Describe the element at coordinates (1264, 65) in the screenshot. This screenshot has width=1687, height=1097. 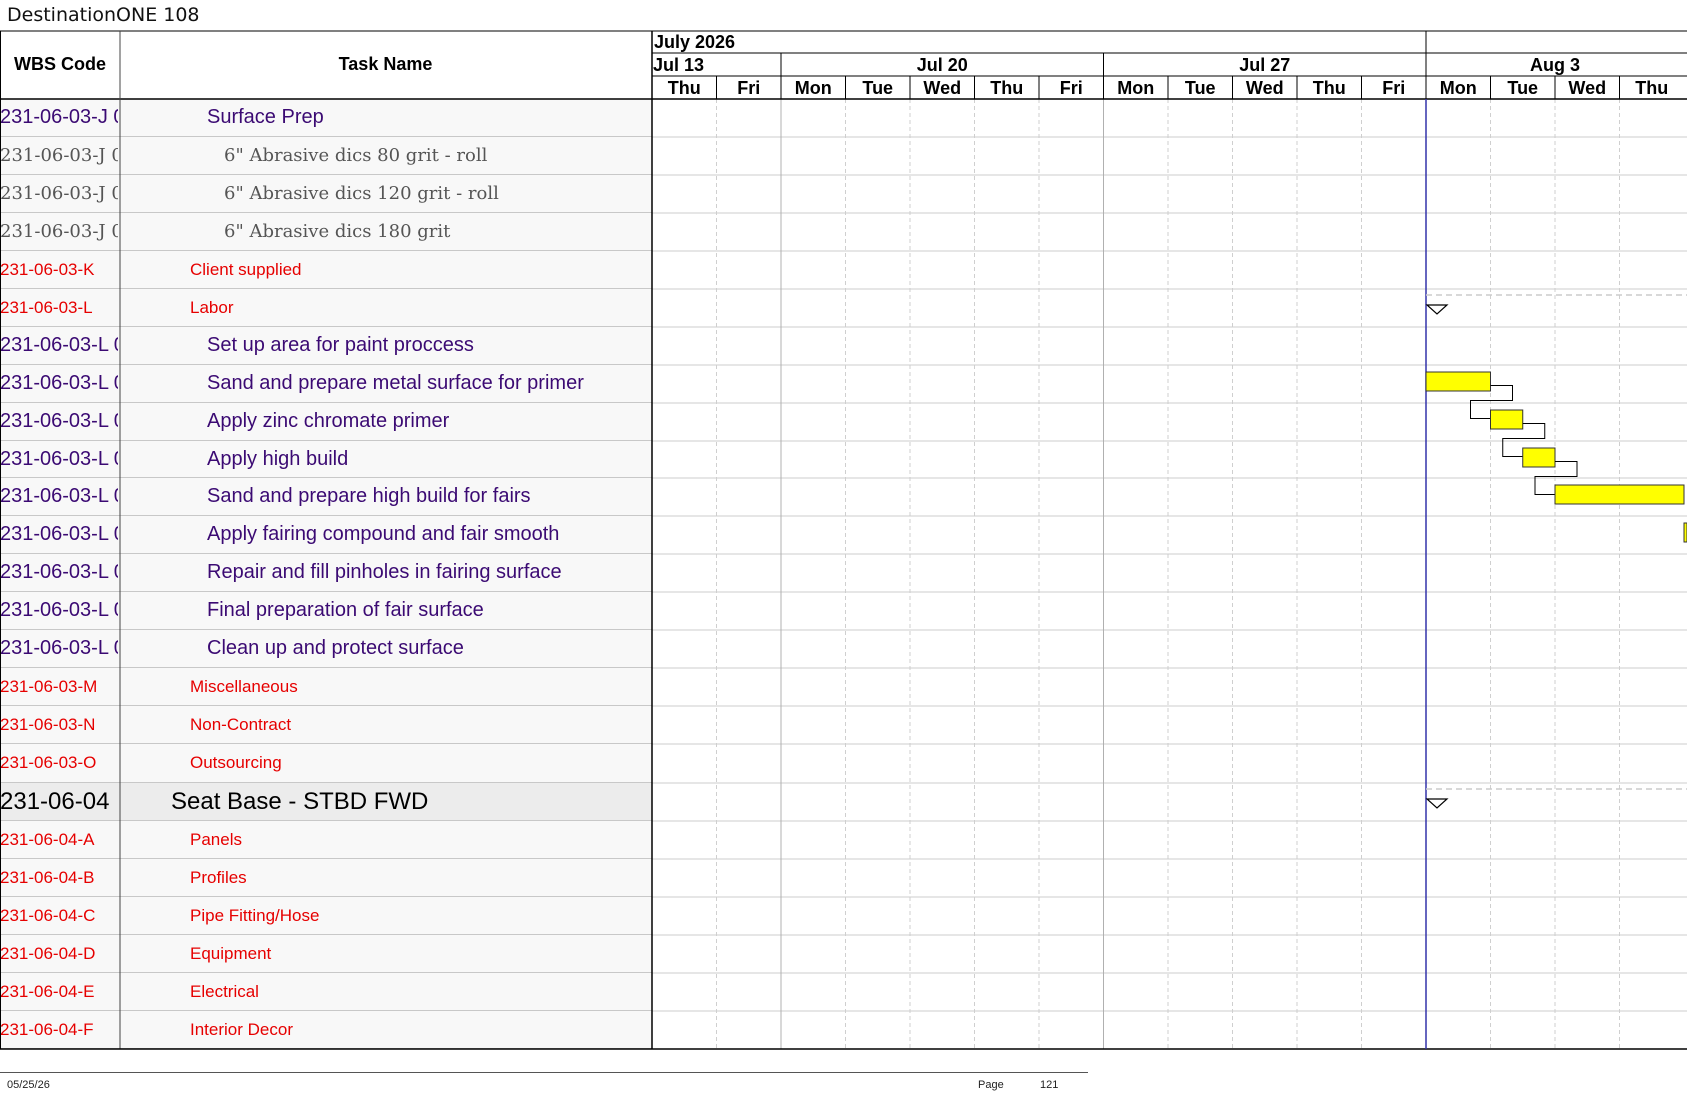
I see `week-label: Jul 27` at that location.